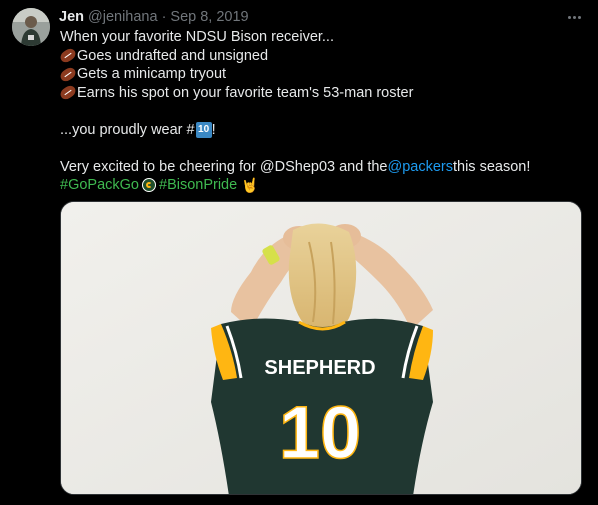  What do you see at coordinates (71, 17) in the screenshot?
I see `author-name: Jen` at bounding box center [71, 17].